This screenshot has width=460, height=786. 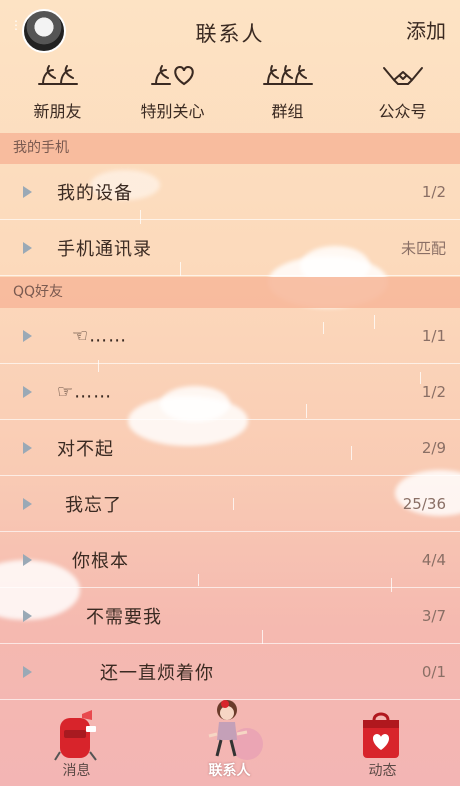 What do you see at coordinates (93, 505) in the screenshot?
I see `group-name: 我忘了` at bounding box center [93, 505].